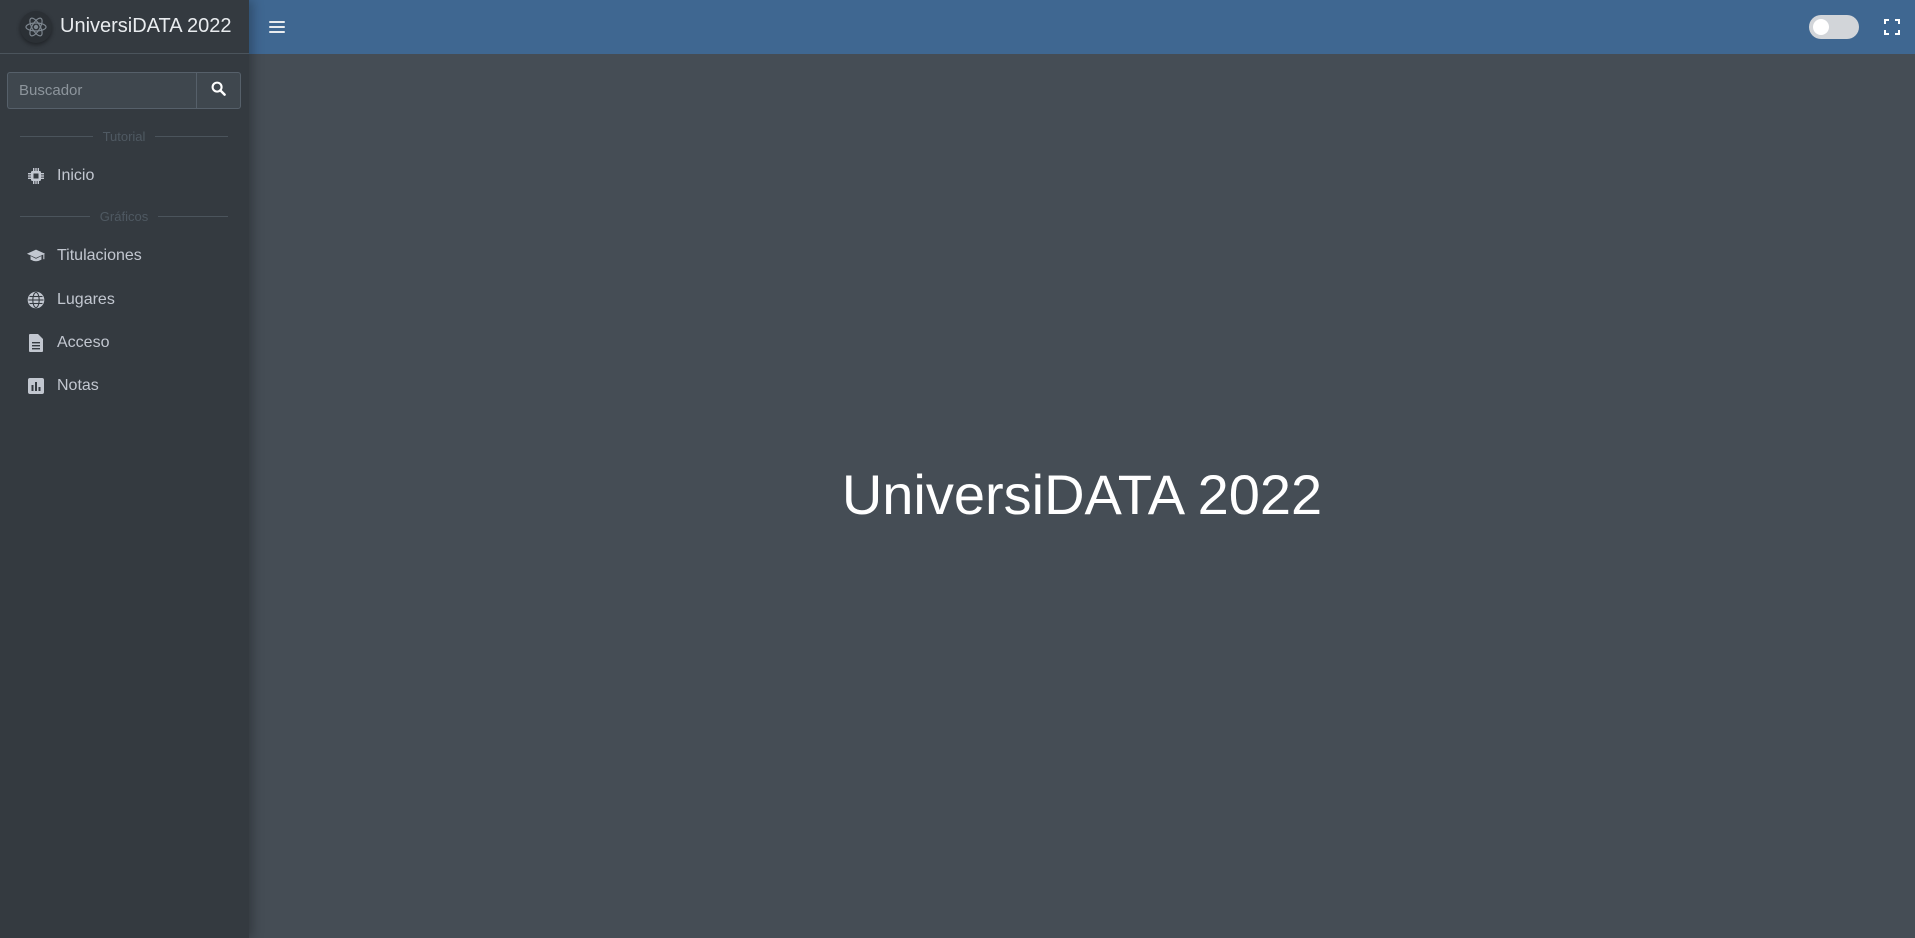 This screenshot has height=938, width=1915. I want to click on nav-header-graficos: Gráficos, so click(124, 216).